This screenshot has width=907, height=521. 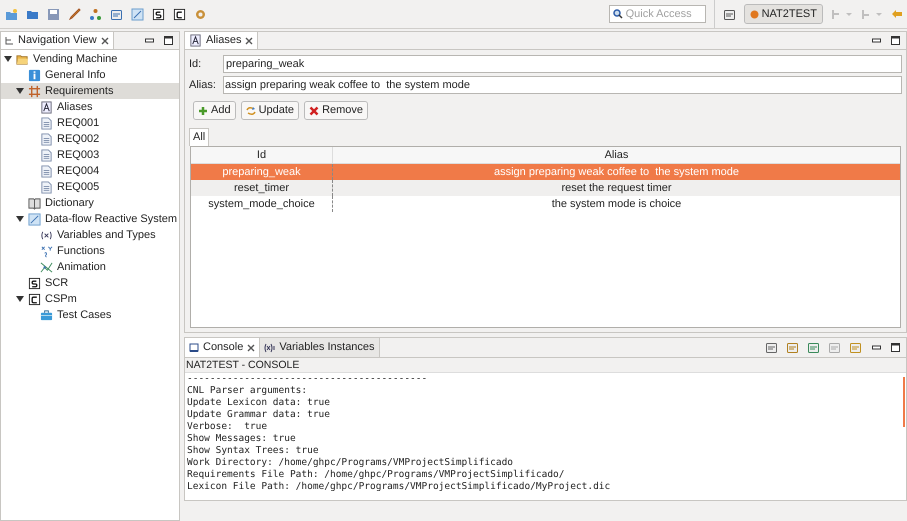 I want to click on console-line: Lexicon File Path: /home/ghpc/Programs/VMProjectSimplificado/MyProject.dic, so click(x=398, y=487).